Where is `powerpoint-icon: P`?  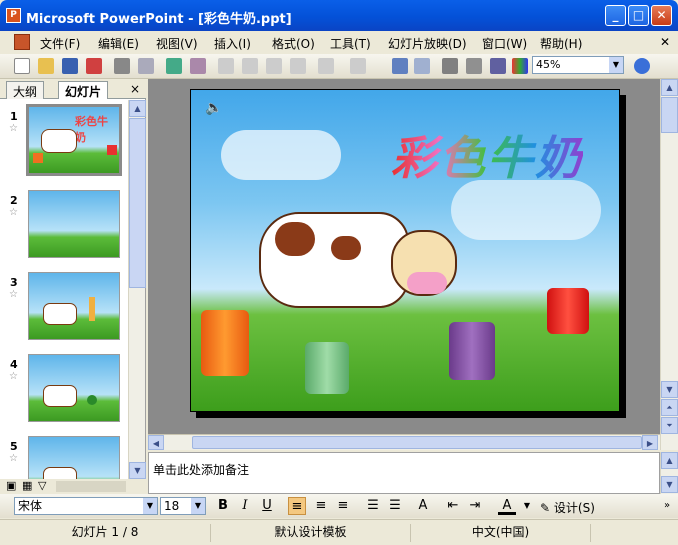
powerpoint-icon: P is located at coordinates (13, 15).